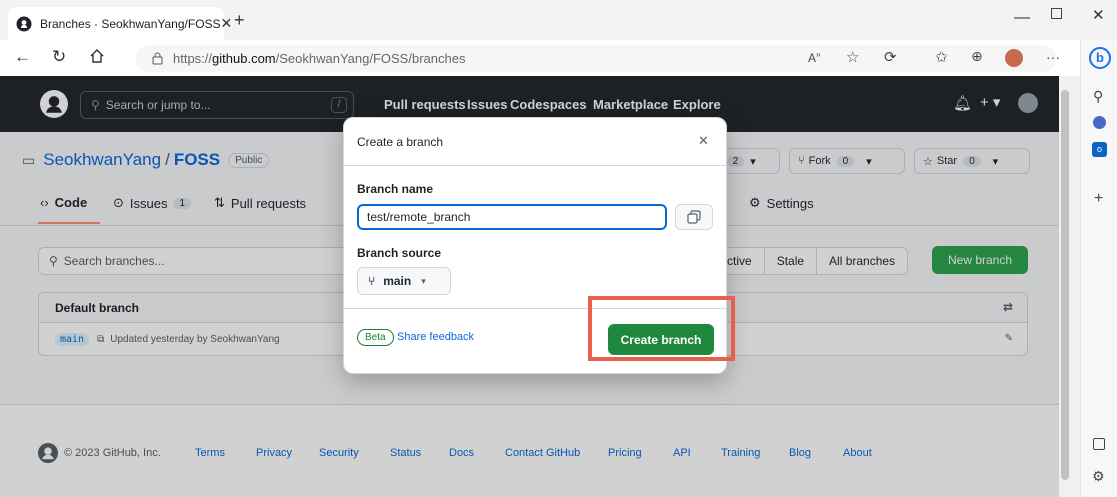 This screenshot has height=497, width=1117. What do you see at coordinates (435, 337) in the screenshot?
I see `share-feedback-link: Share feedback` at bounding box center [435, 337].